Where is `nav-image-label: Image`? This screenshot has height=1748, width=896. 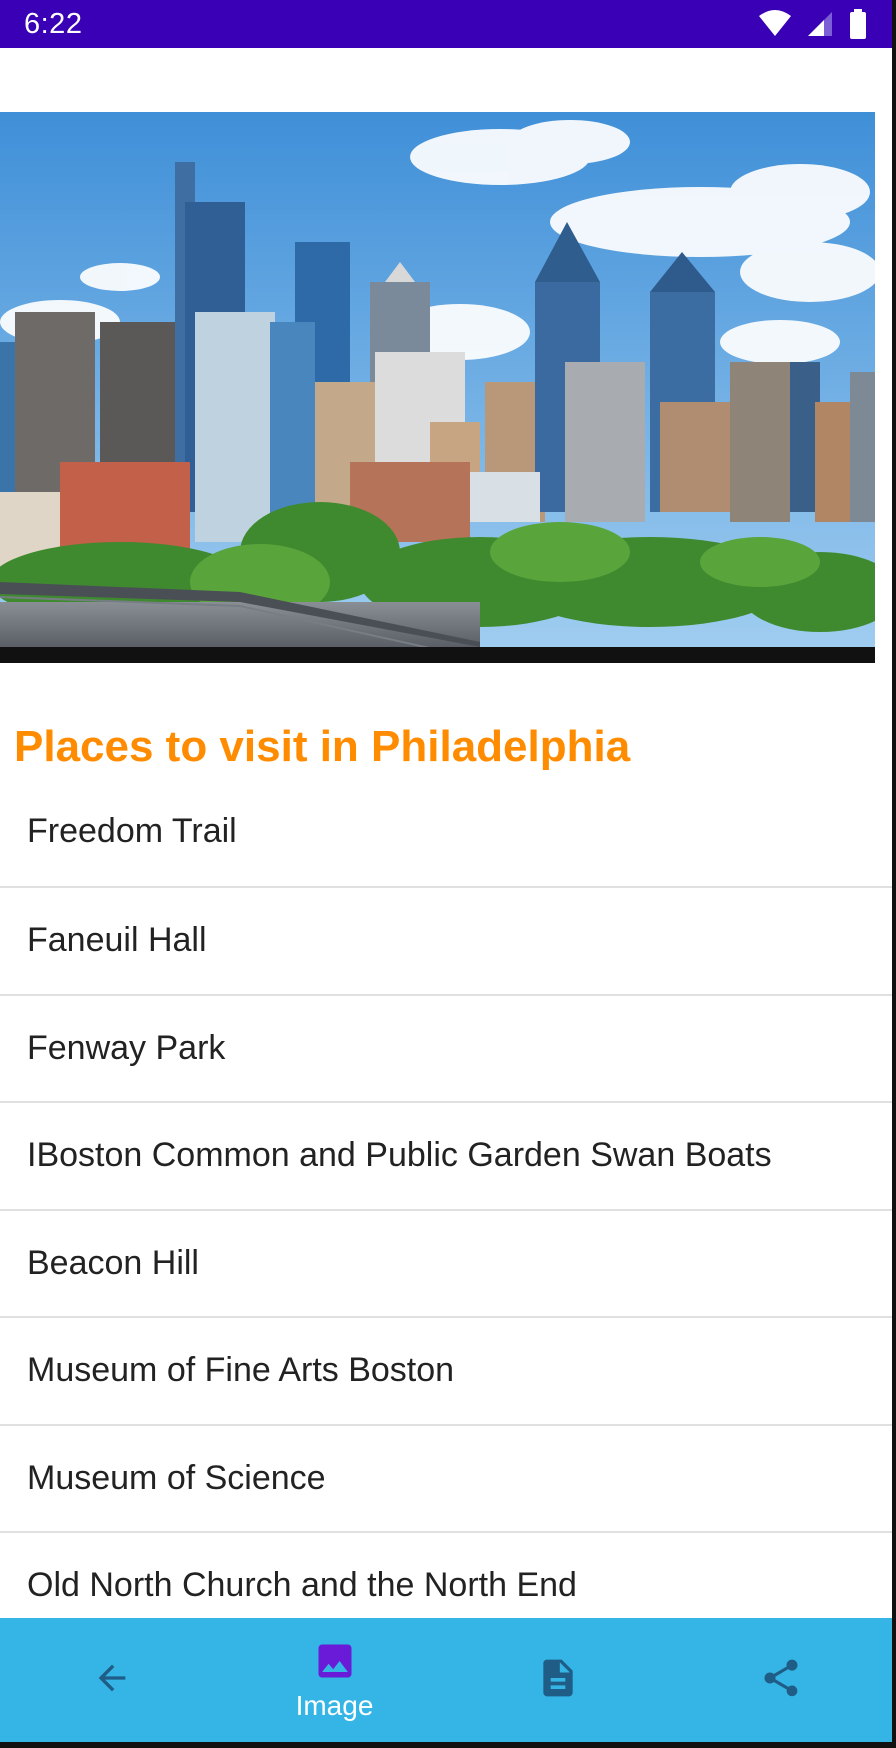
nav-image-label: Image is located at coordinates (334, 1705).